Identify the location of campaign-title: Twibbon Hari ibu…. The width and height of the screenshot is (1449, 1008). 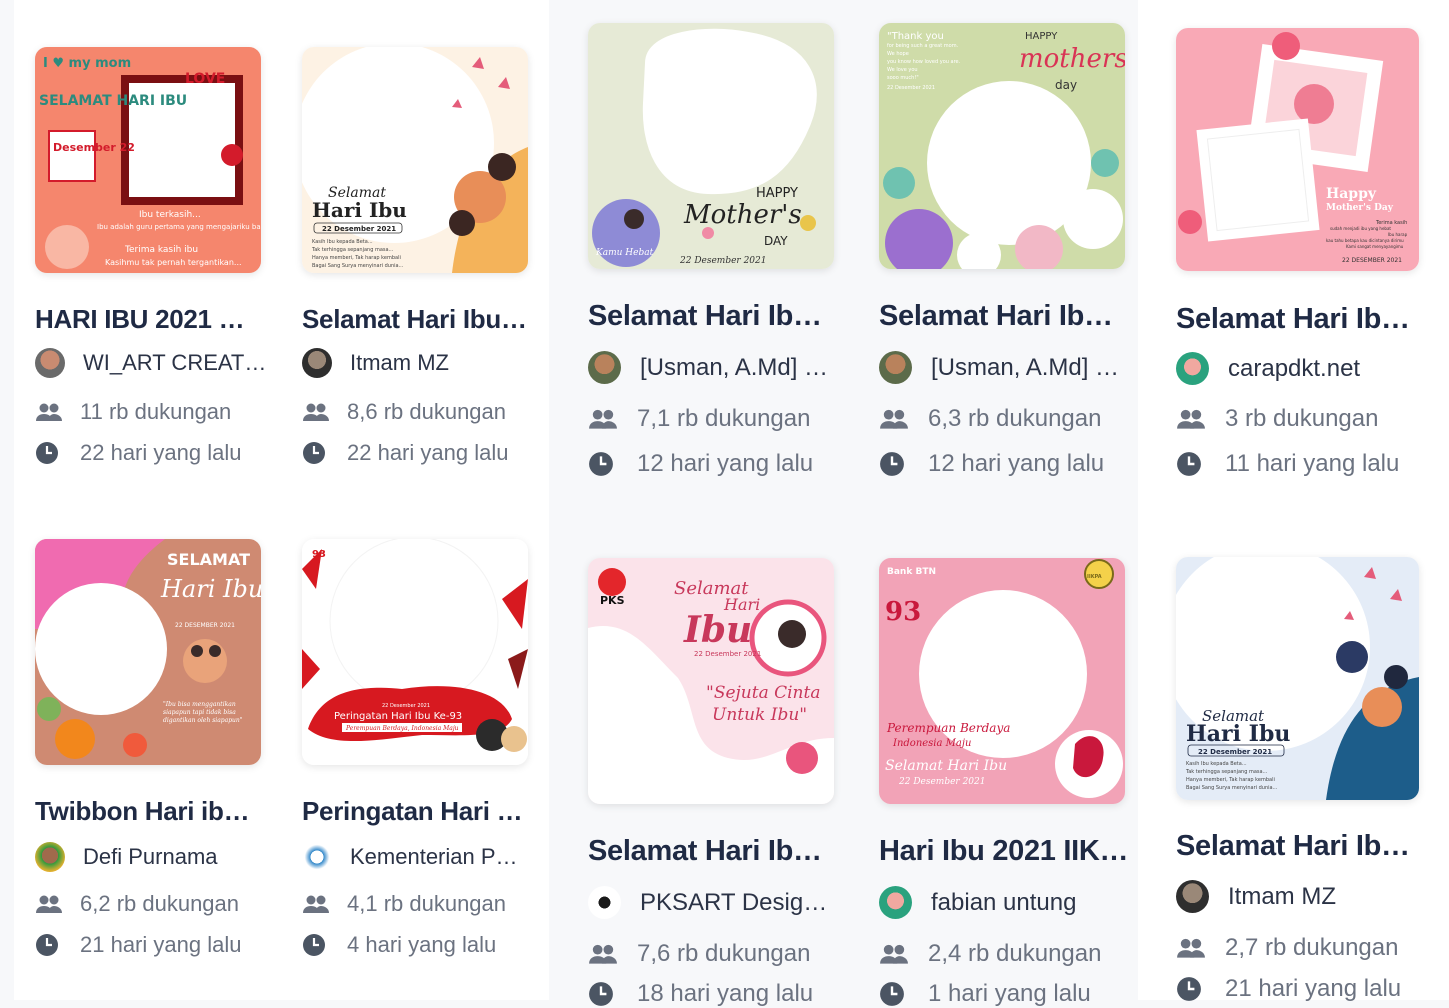
(148, 811).